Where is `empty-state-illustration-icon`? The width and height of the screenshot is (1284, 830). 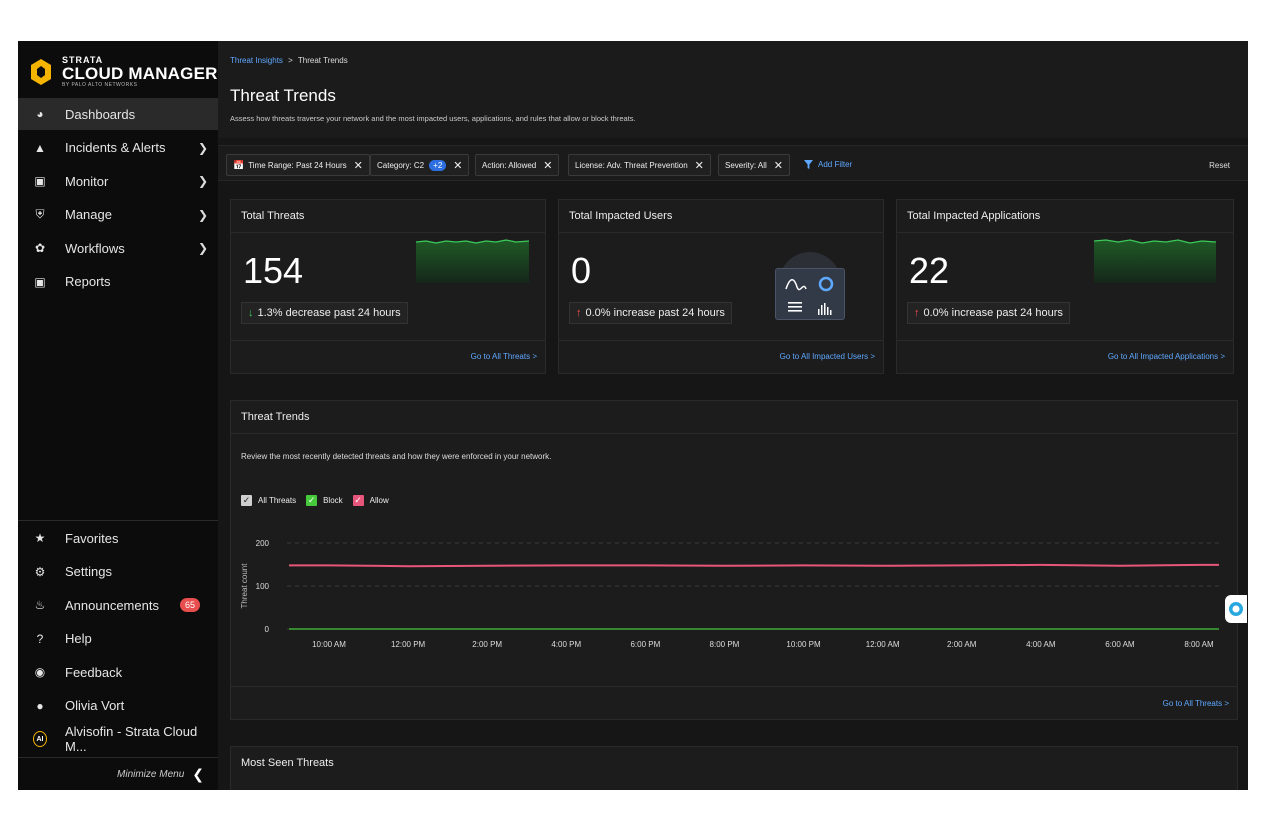 empty-state-illustration-icon is located at coordinates (810, 287).